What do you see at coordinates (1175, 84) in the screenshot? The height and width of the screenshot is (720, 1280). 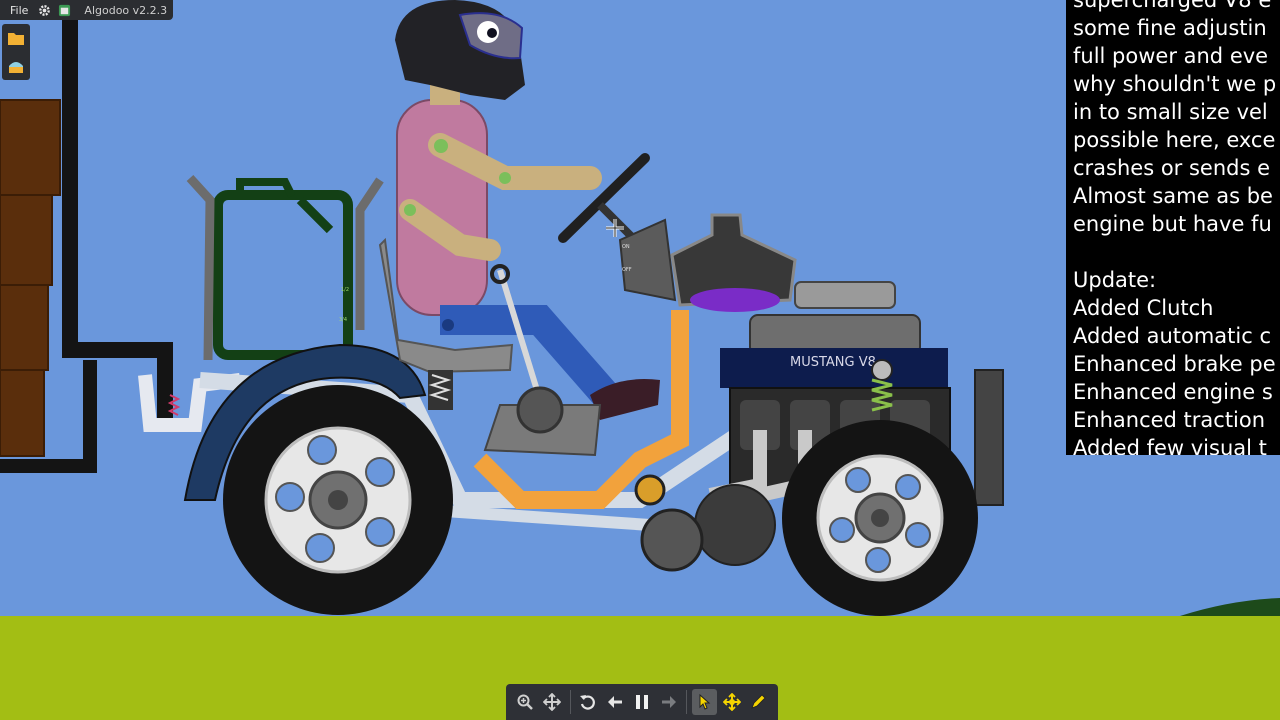 I see `description-line: why shouldn't we p` at bounding box center [1175, 84].